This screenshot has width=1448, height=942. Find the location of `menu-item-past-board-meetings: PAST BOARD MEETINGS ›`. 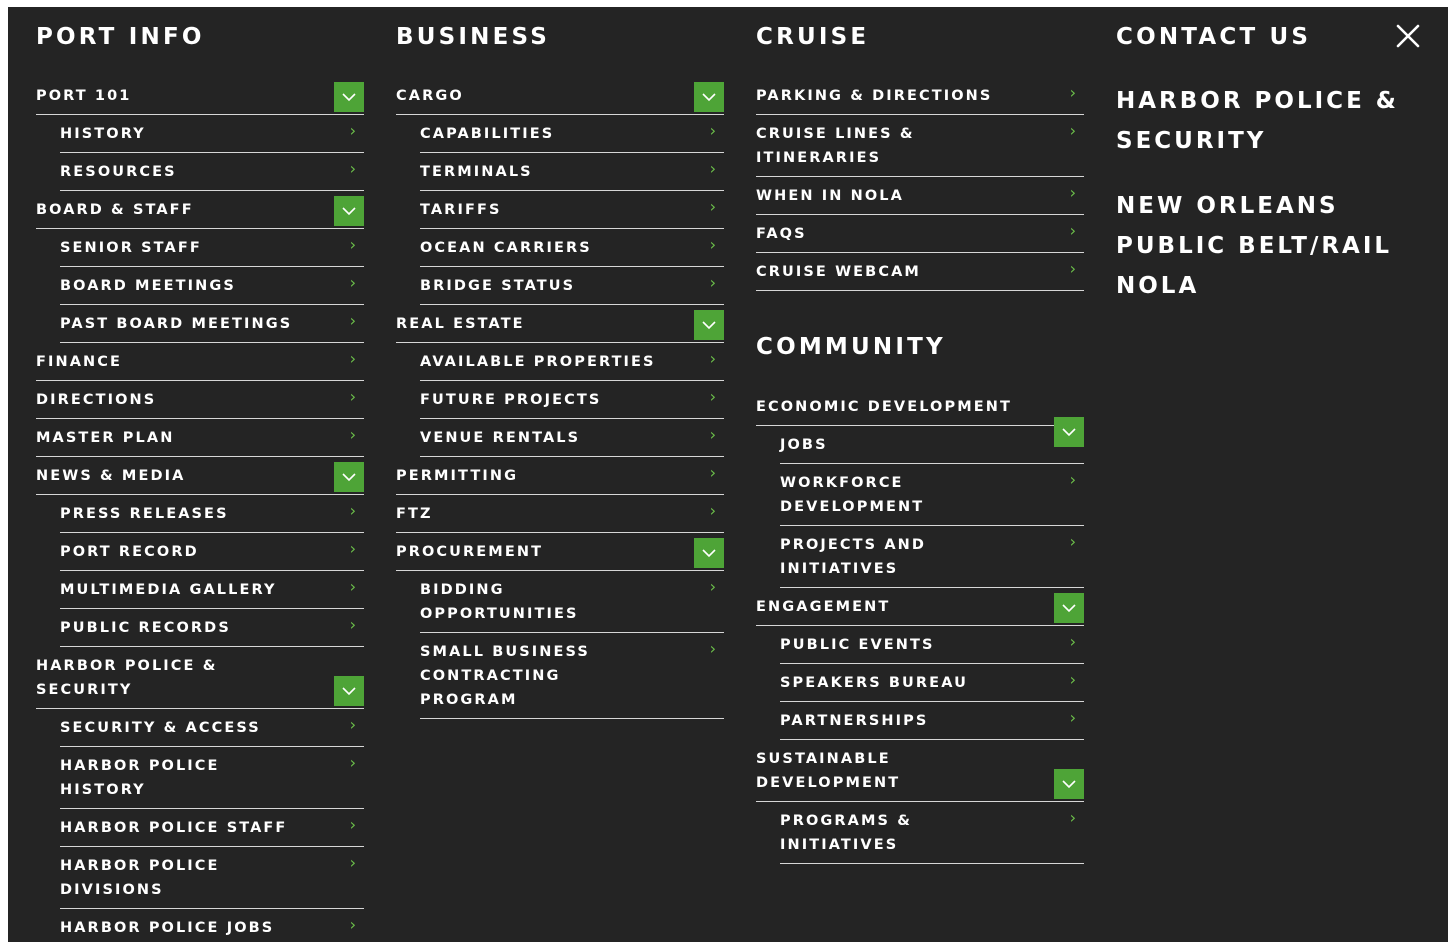

menu-item-past-board-meetings: PAST BOARD MEETINGS › is located at coordinates (212, 327).